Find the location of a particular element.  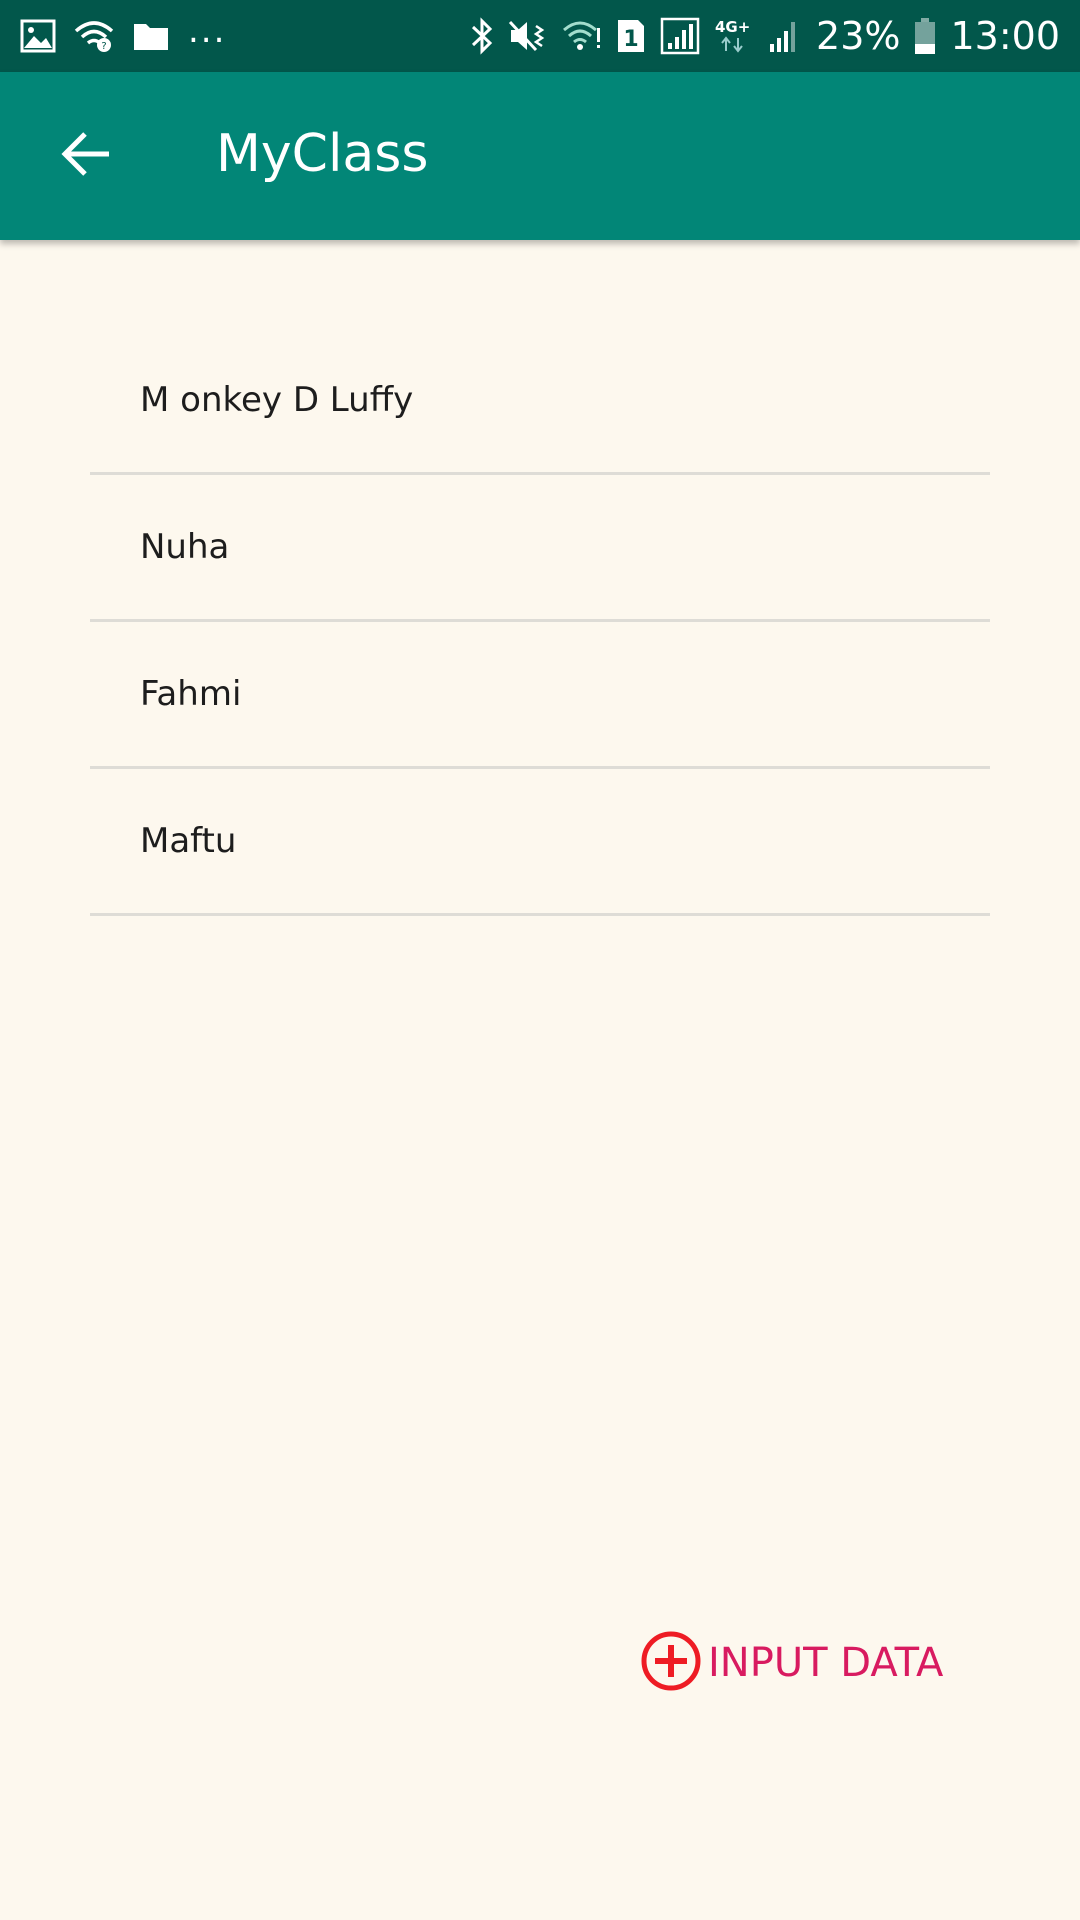

list-item: Nuha is located at coordinates (540, 548).